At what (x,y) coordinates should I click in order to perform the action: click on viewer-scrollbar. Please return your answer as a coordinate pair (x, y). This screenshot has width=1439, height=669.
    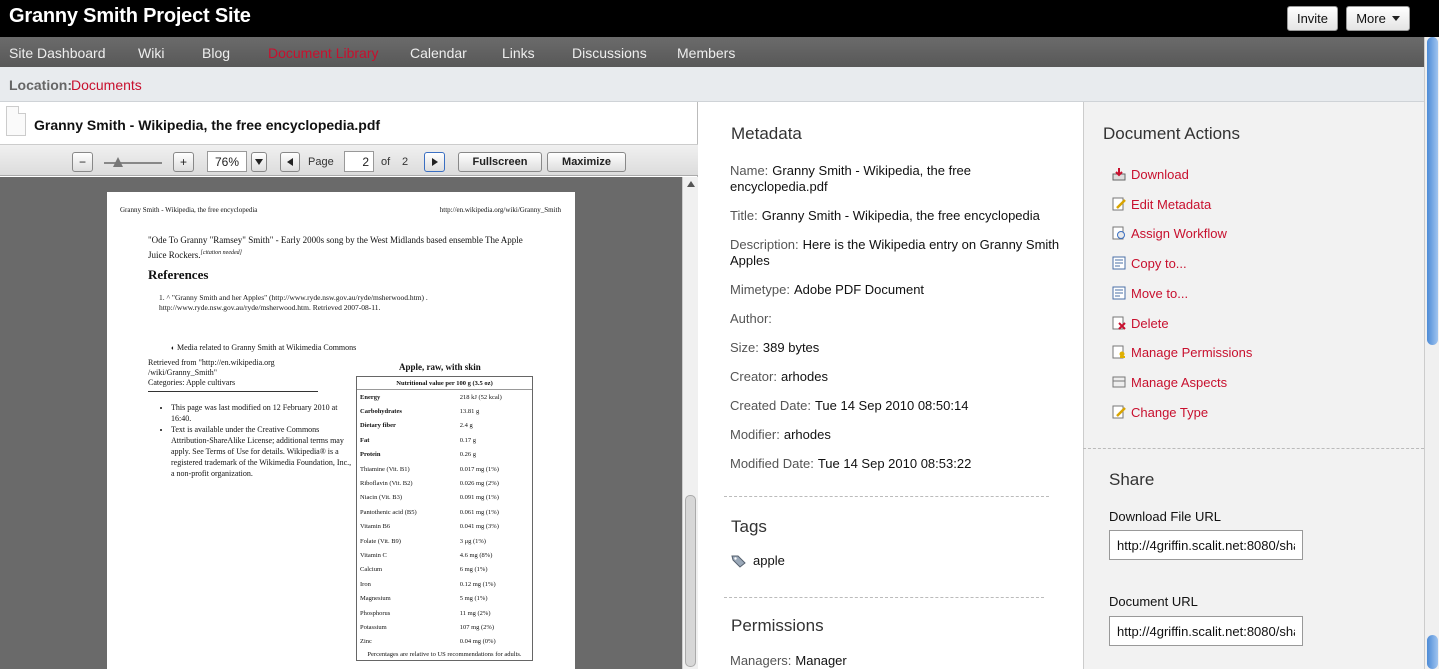
    Looking at the image, I should click on (690, 423).